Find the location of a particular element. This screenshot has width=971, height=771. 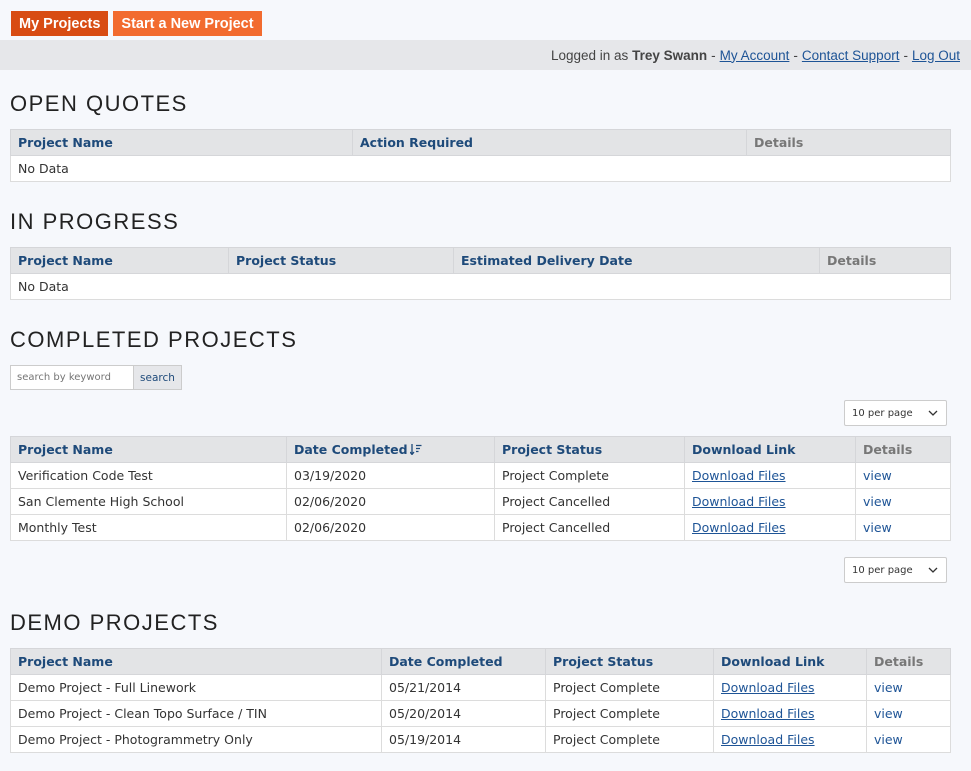

date-completed: 05/21/2014 is located at coordinates (463, 687).